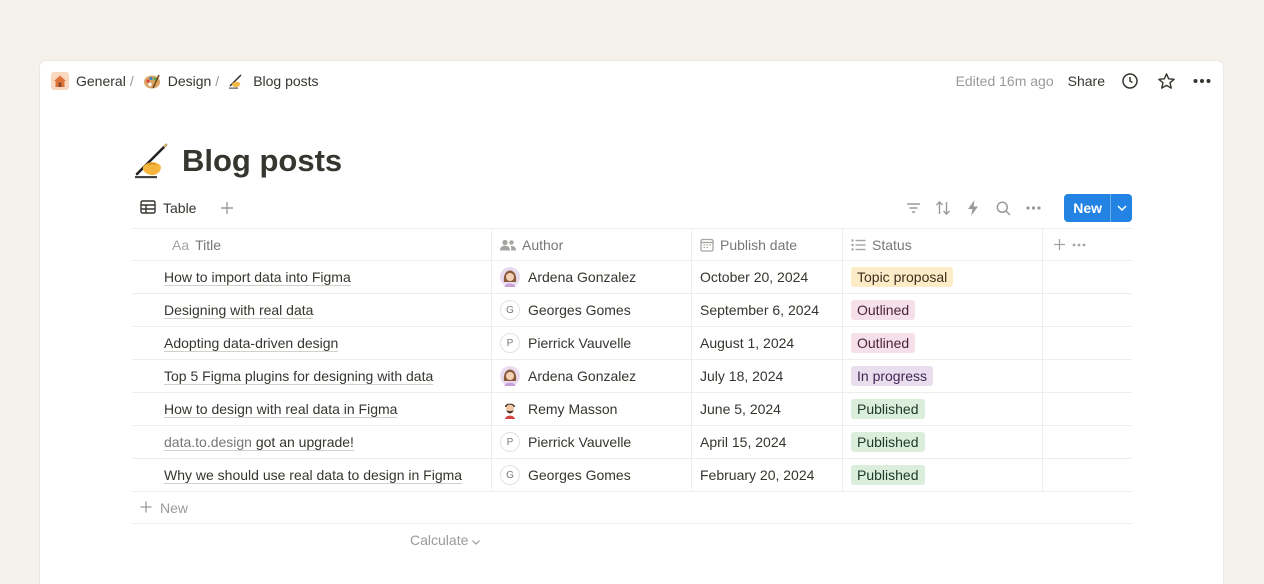  Describe the element at coordinates (510, 277) in the screenshot. I see `avatar` at that location.